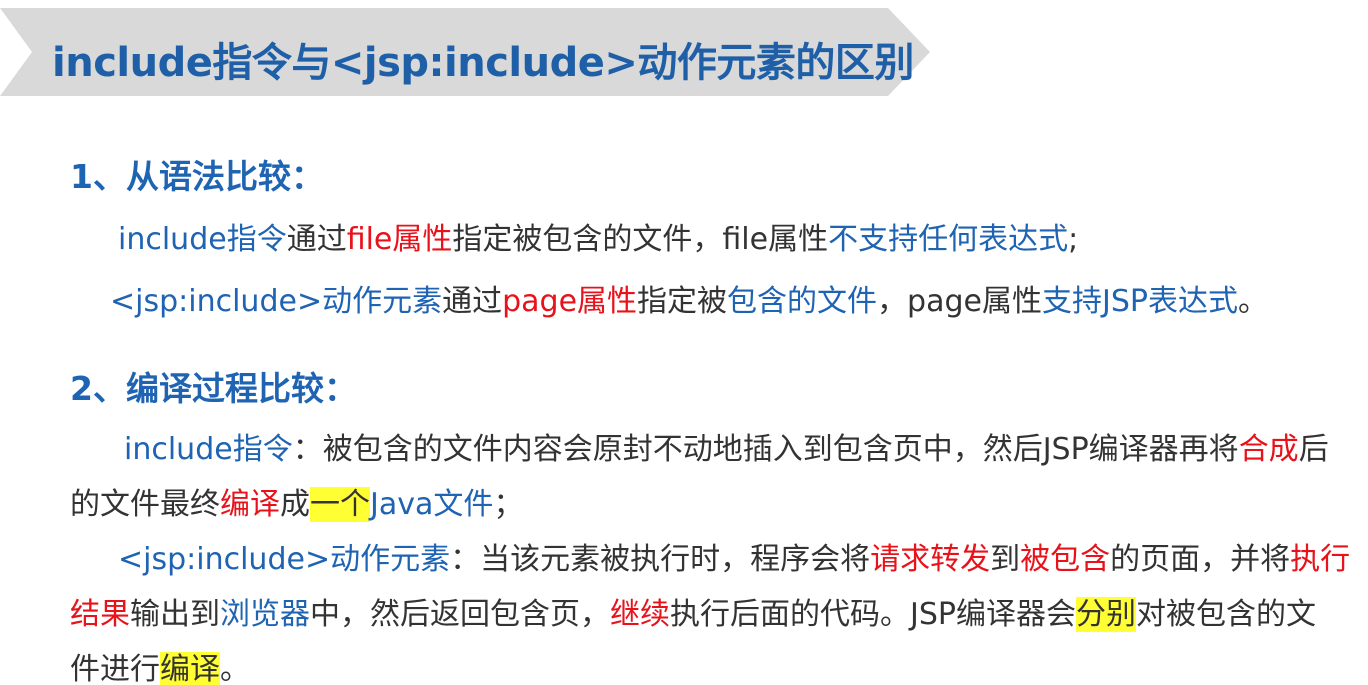  I want to click on section2-heading: 2、编译过程比较：, so click(213, 388).